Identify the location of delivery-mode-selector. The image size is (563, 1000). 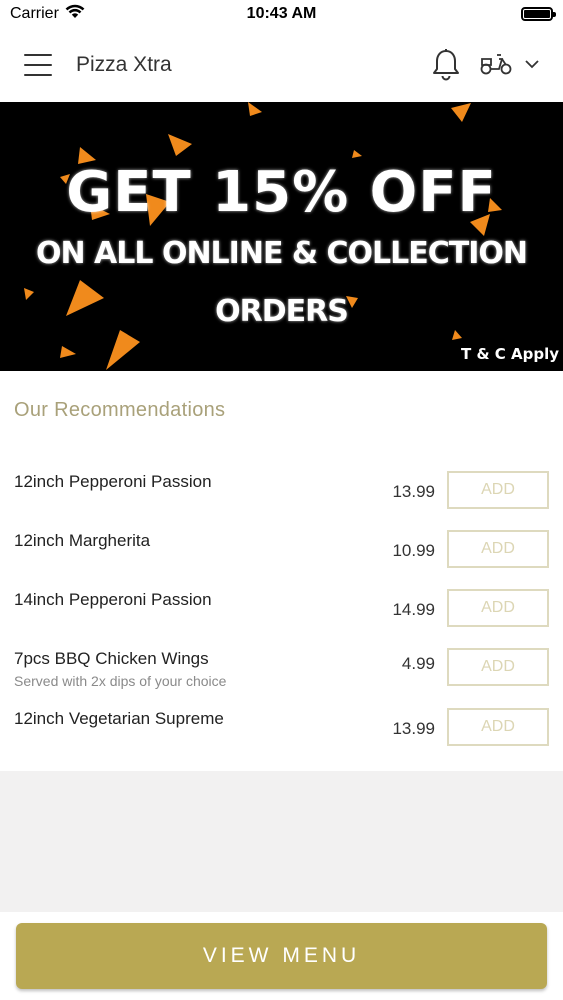
(509, 65).